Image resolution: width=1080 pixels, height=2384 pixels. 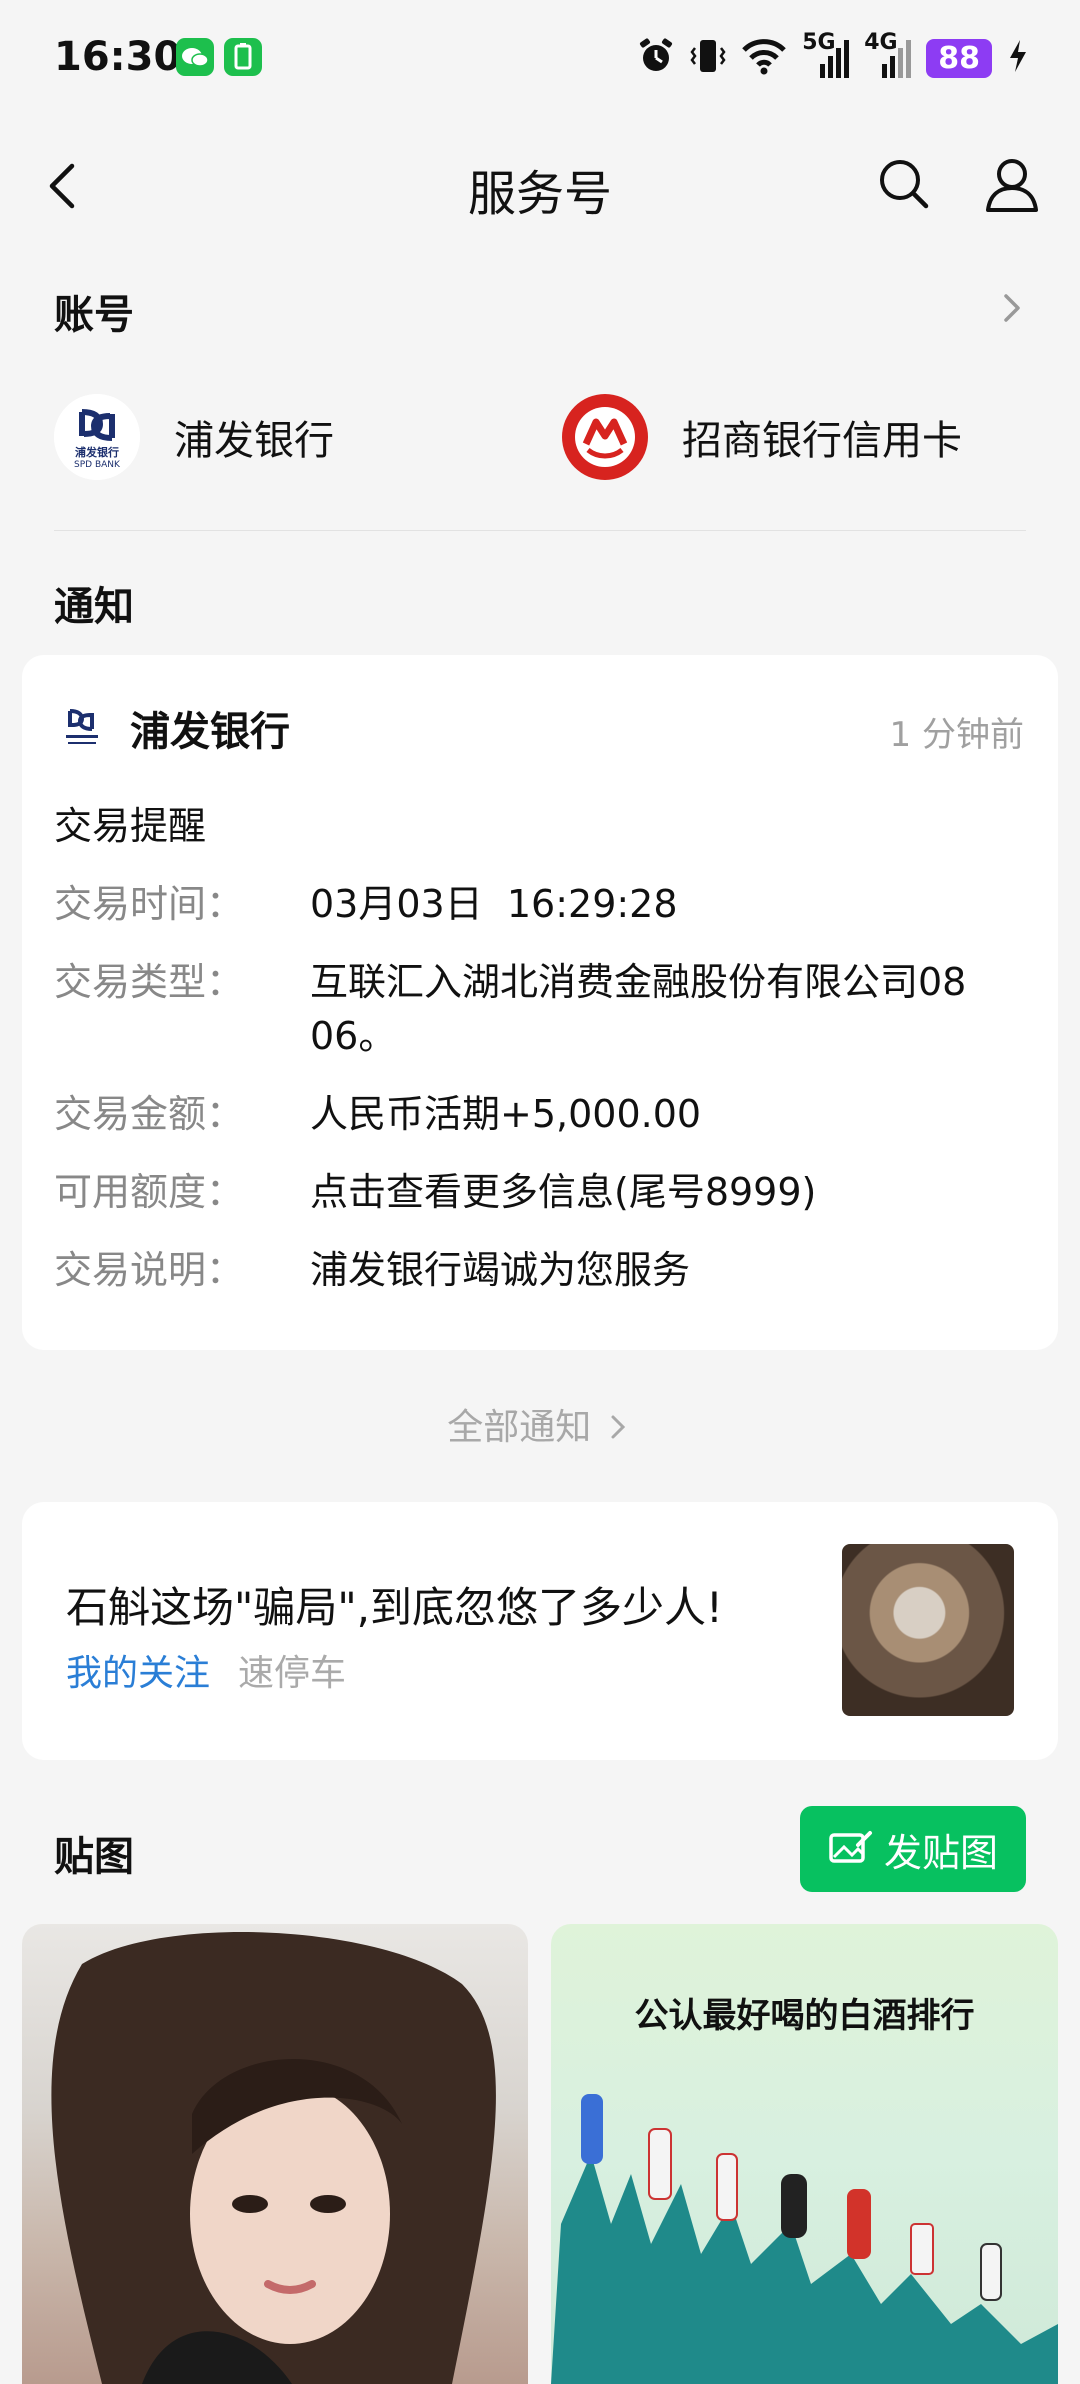 What do you see at coordinates (764, 58) in the screenshot?
I see `wifi-icon` at bounding box center [764, 58].